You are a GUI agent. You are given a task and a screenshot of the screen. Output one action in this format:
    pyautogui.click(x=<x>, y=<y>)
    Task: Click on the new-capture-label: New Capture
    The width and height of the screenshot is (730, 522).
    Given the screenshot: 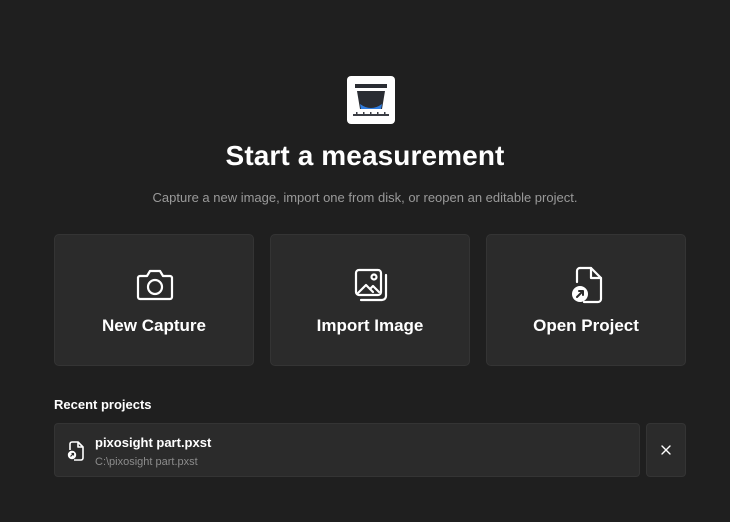 What is the action you would take?
    pyautogui.click(x=154, y=325)
    